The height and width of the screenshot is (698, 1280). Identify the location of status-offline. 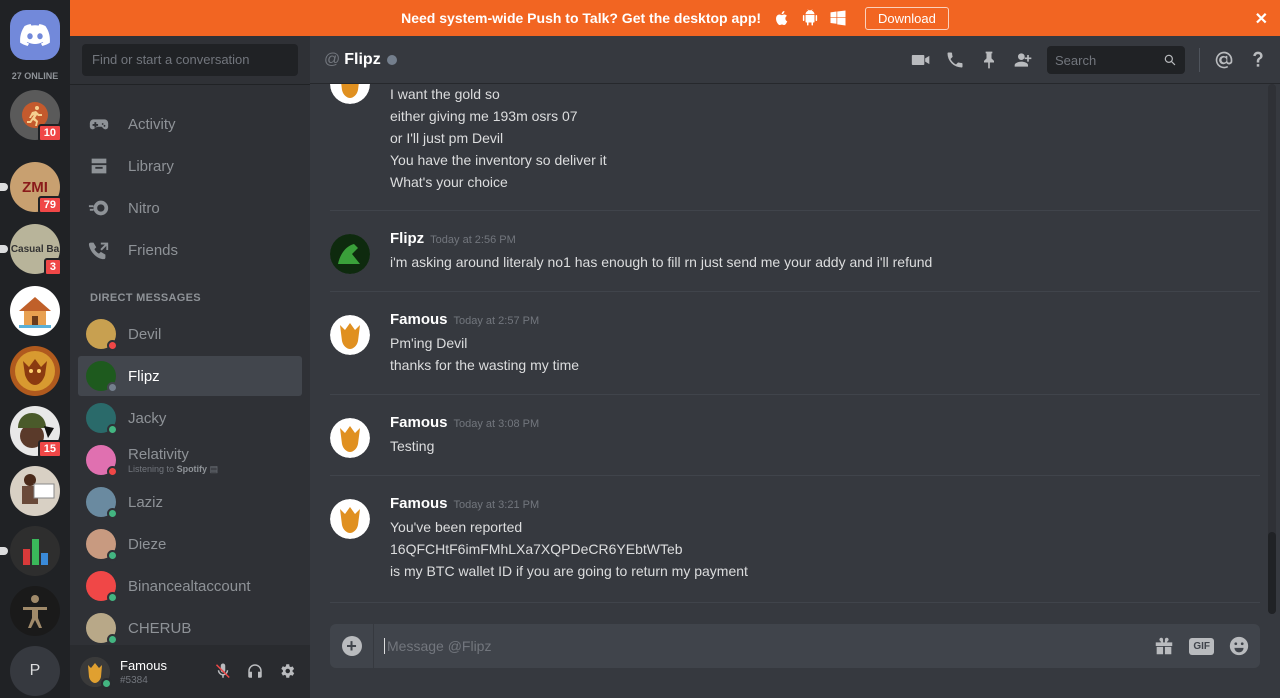
(391, 59).